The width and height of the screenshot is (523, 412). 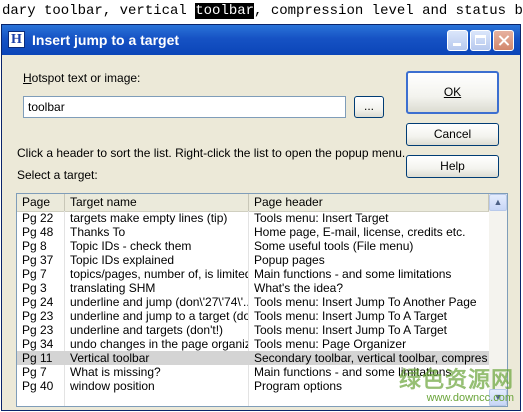 I want to click on row-header-cell: Popup pages, so click(x=289, y=260).